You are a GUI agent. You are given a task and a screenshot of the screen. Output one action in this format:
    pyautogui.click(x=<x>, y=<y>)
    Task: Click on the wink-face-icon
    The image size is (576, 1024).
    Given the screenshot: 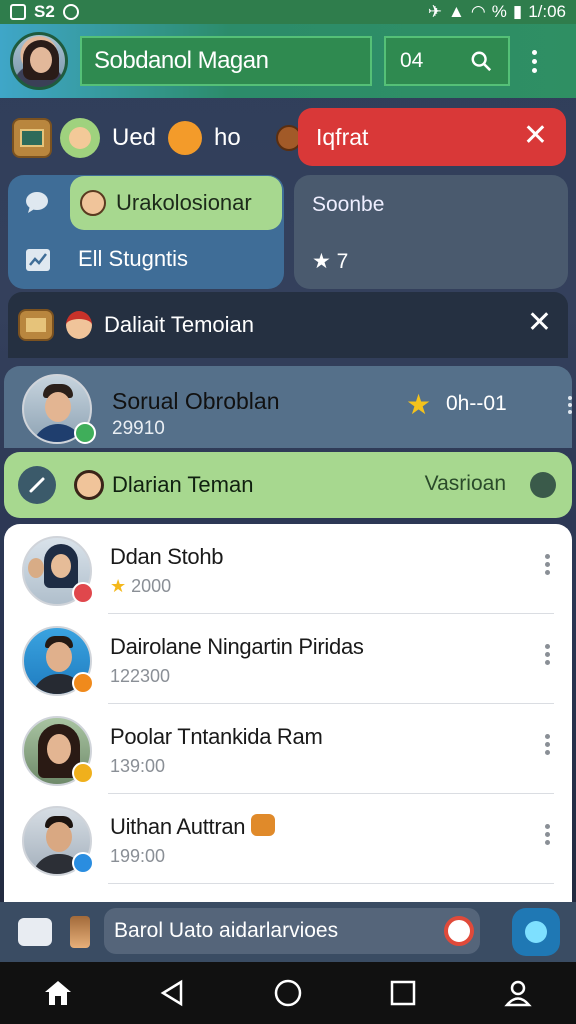 What is the action you would take?
    pyautogui.click(x=185, y=138)
    